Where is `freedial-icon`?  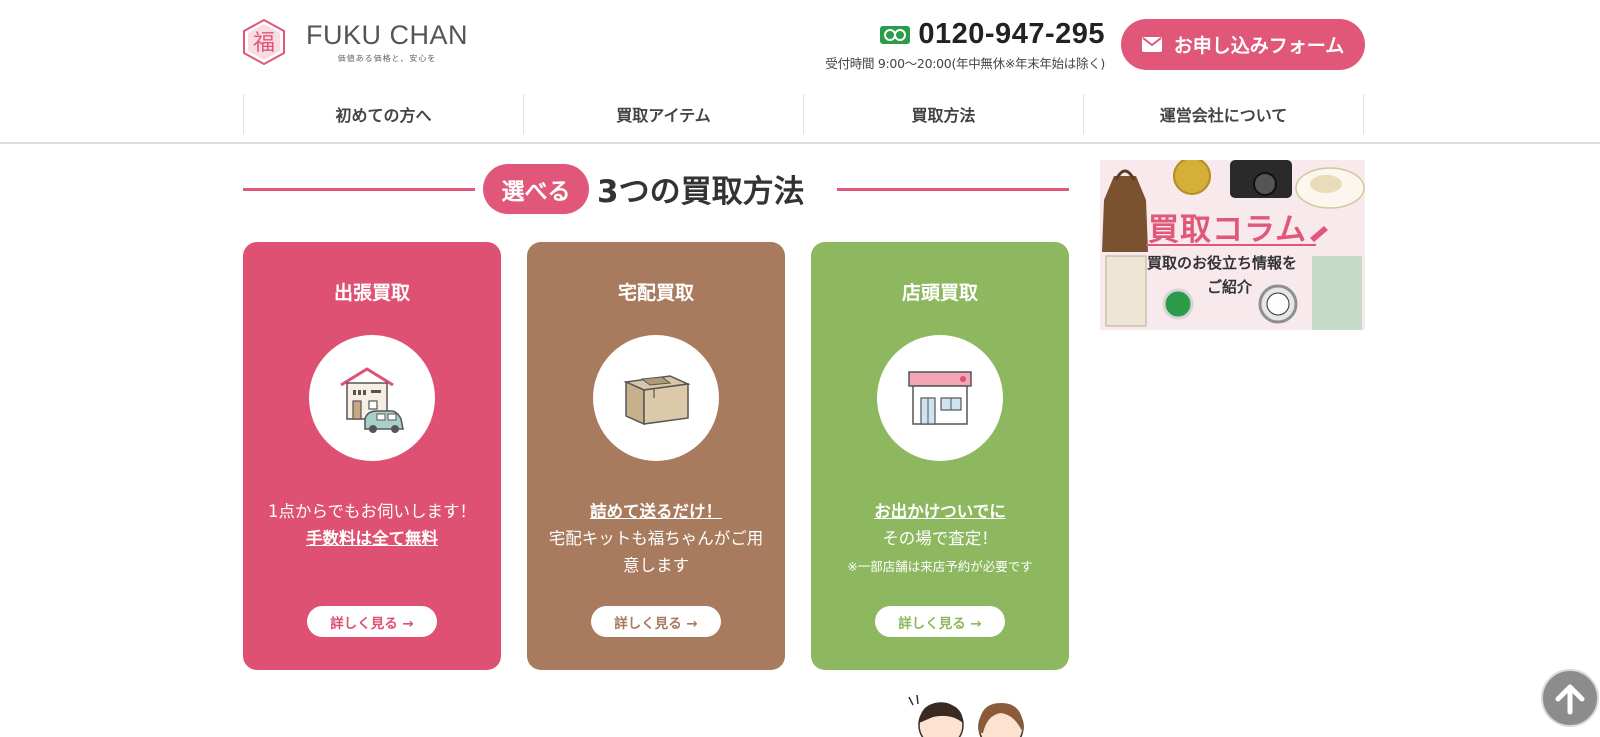
freedial-icon is located at coordinates (895, 34).